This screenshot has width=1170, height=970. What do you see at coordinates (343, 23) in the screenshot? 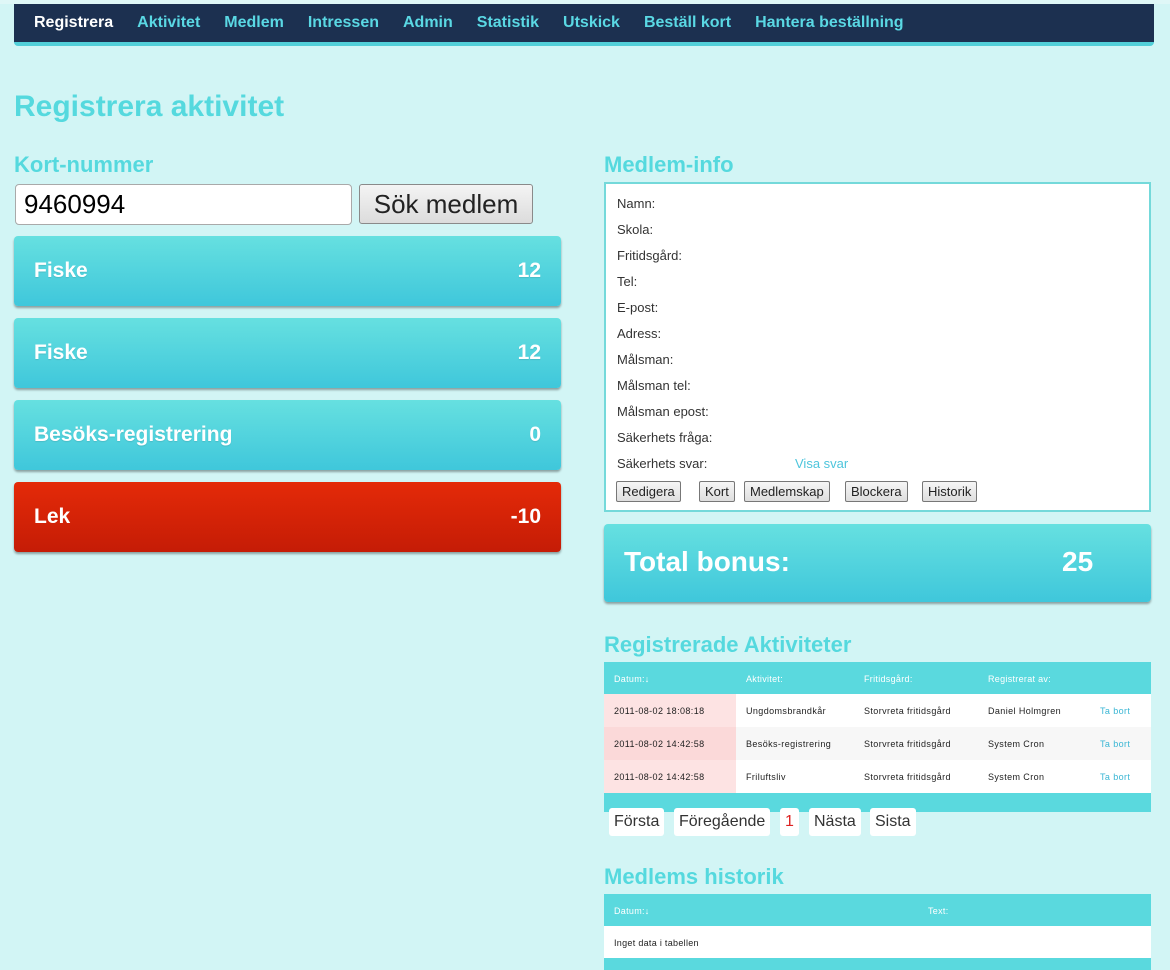
I see `nav-intressen: Intressen` at bounding box center [343, 23].